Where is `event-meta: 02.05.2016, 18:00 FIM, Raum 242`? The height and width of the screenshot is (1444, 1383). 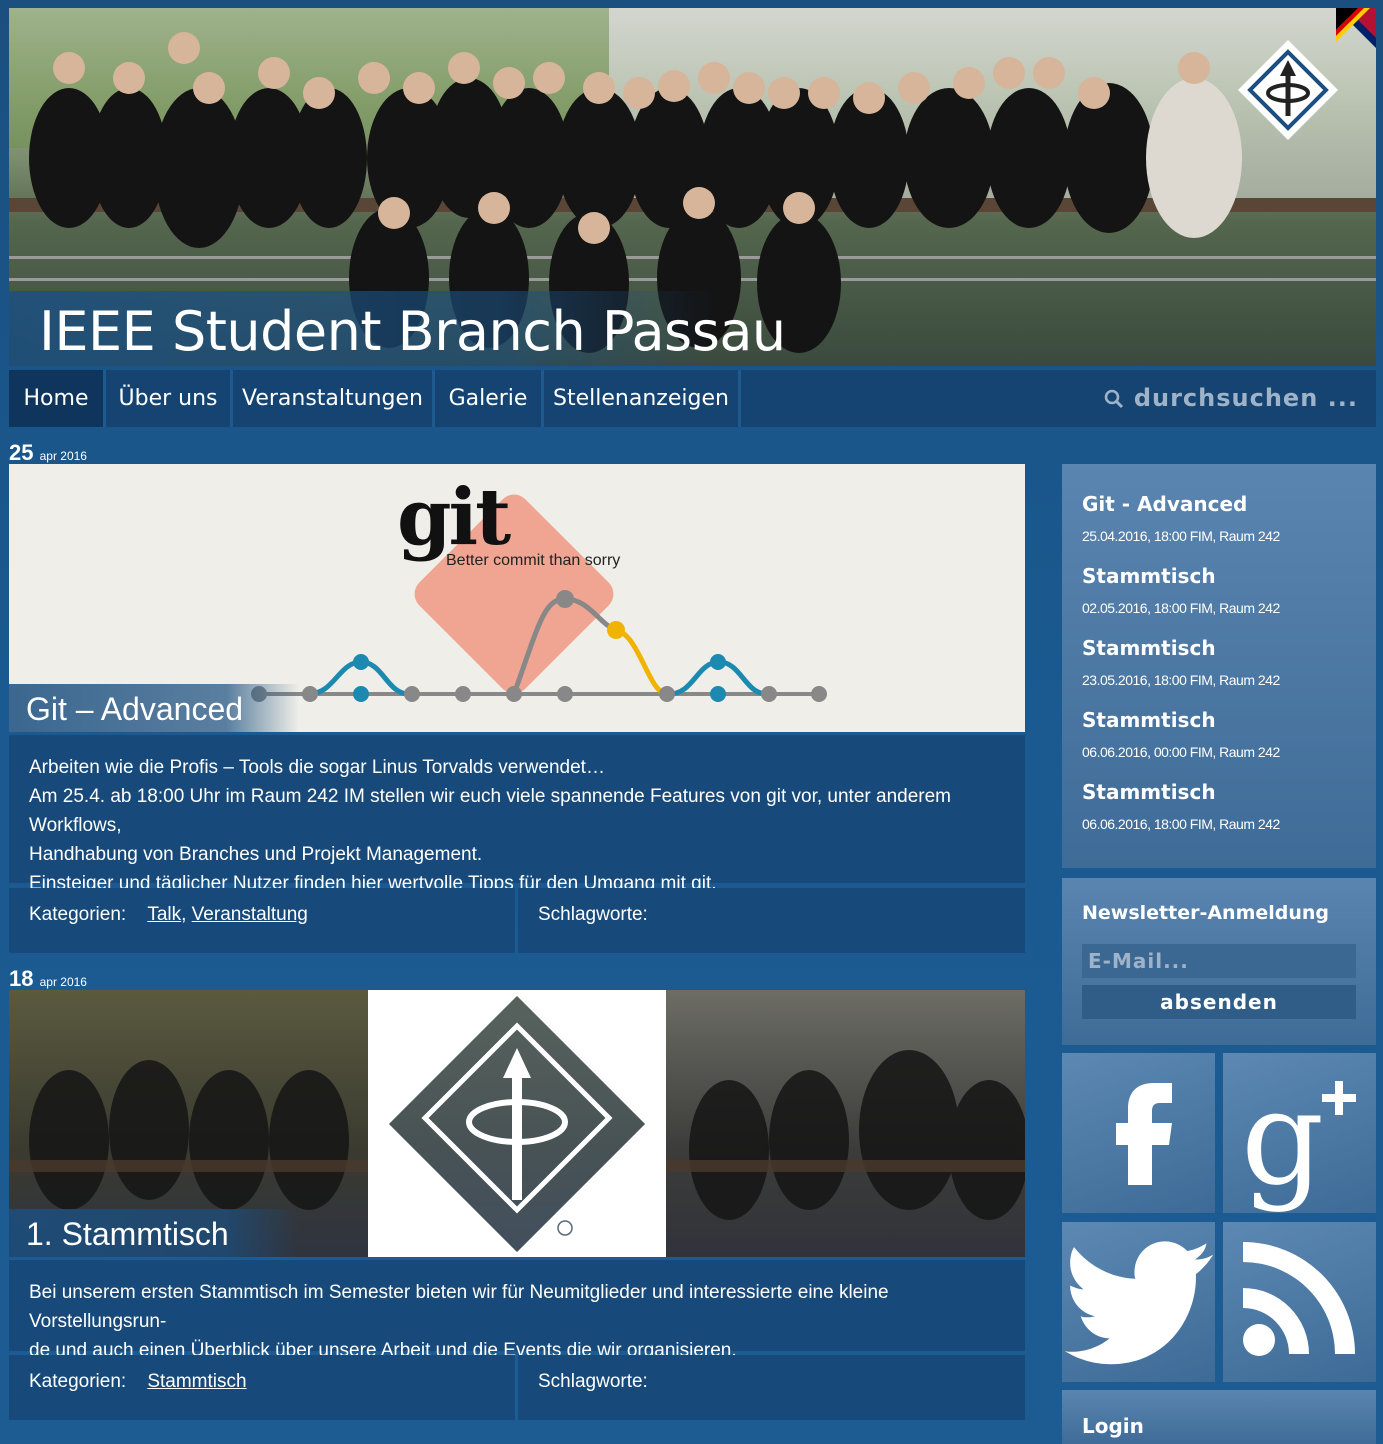
event-meta: 02.05.2016, 18:00 FIM, Raum 242 is located at coordinates (1181, 608).